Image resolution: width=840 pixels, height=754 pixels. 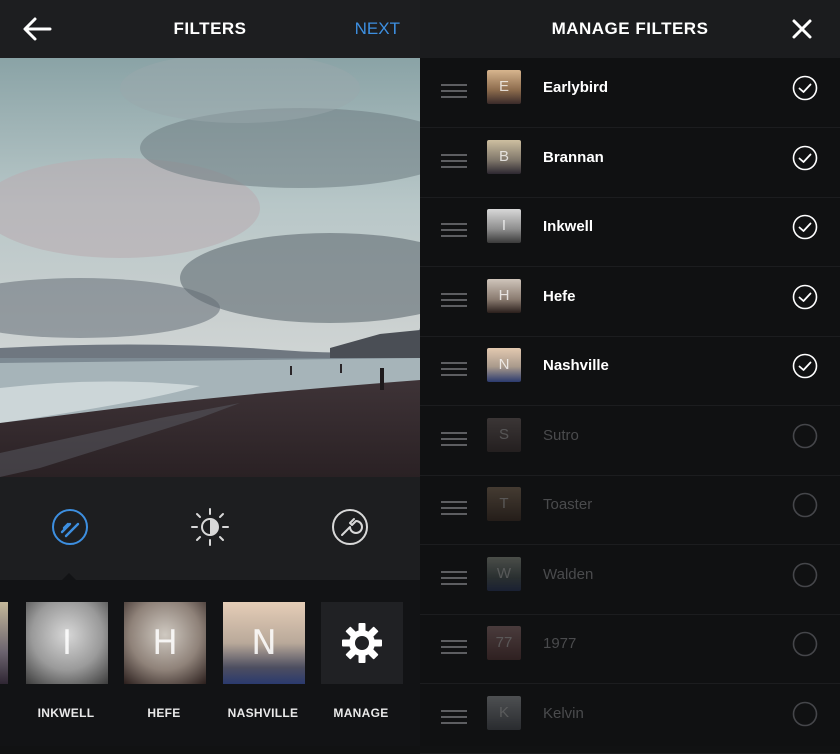 I want to click on filter-row: S Sutro, so click(x=630, y=441).